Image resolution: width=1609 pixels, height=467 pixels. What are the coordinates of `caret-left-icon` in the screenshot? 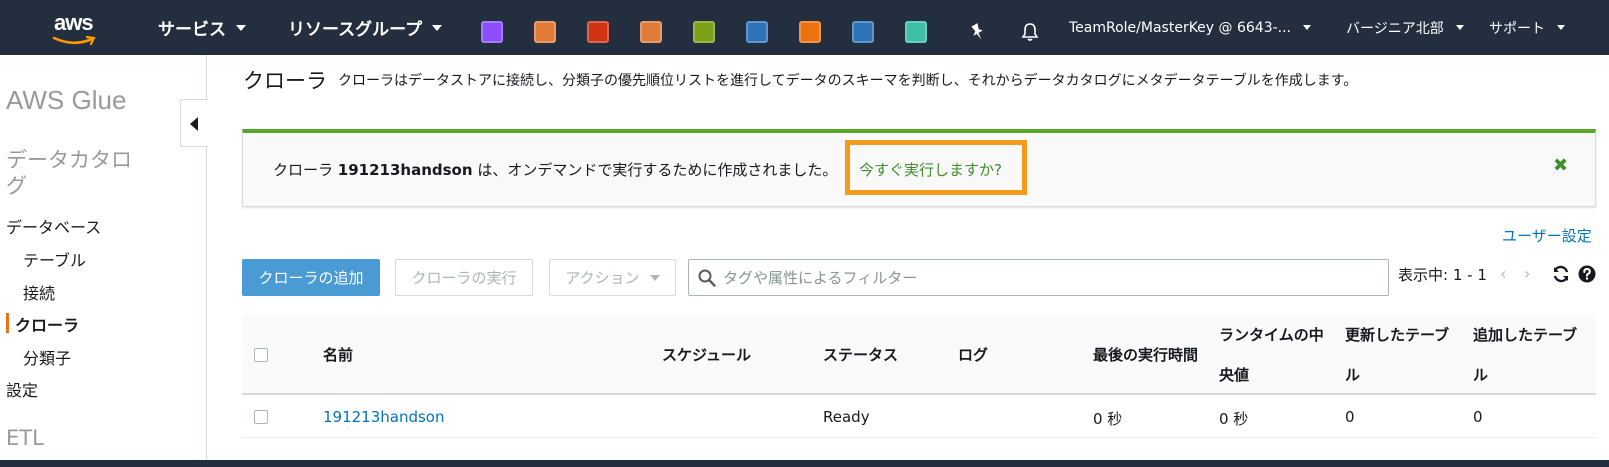 It's located at (194, 124).